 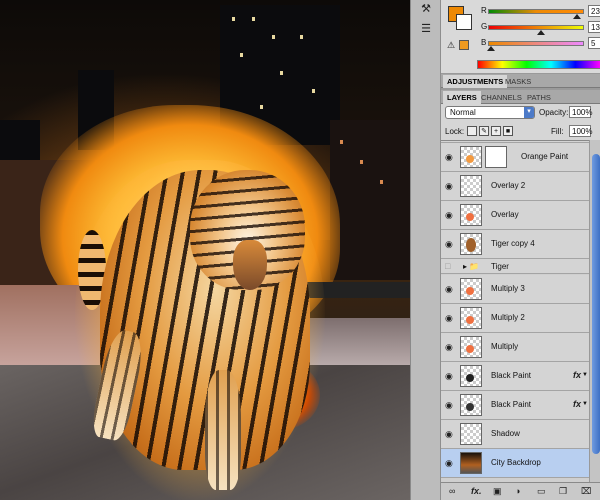 I want to click on adjustments-tabrow: ADJUSTMENTS MASKS, so click(x=520, y=81).